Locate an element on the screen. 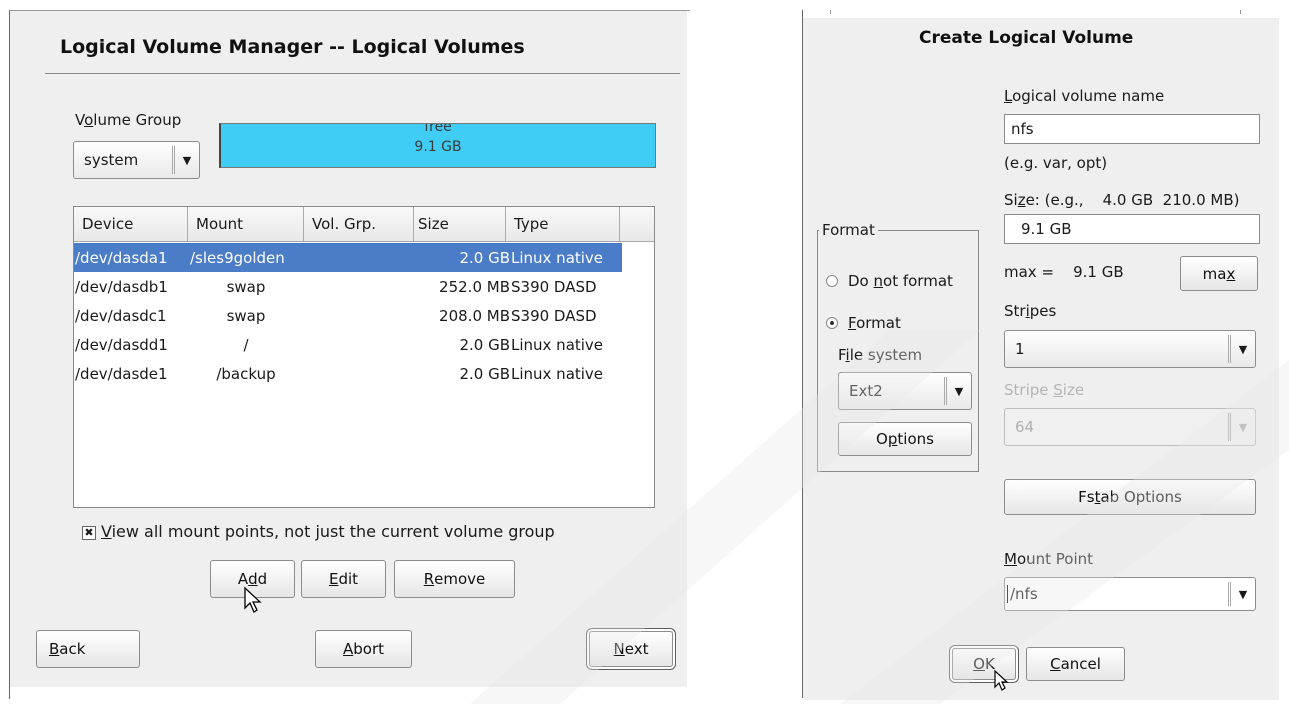 The height and width of the screenshot is (704, 1289). max-button: ma x is located at coordinates (1219, 273).